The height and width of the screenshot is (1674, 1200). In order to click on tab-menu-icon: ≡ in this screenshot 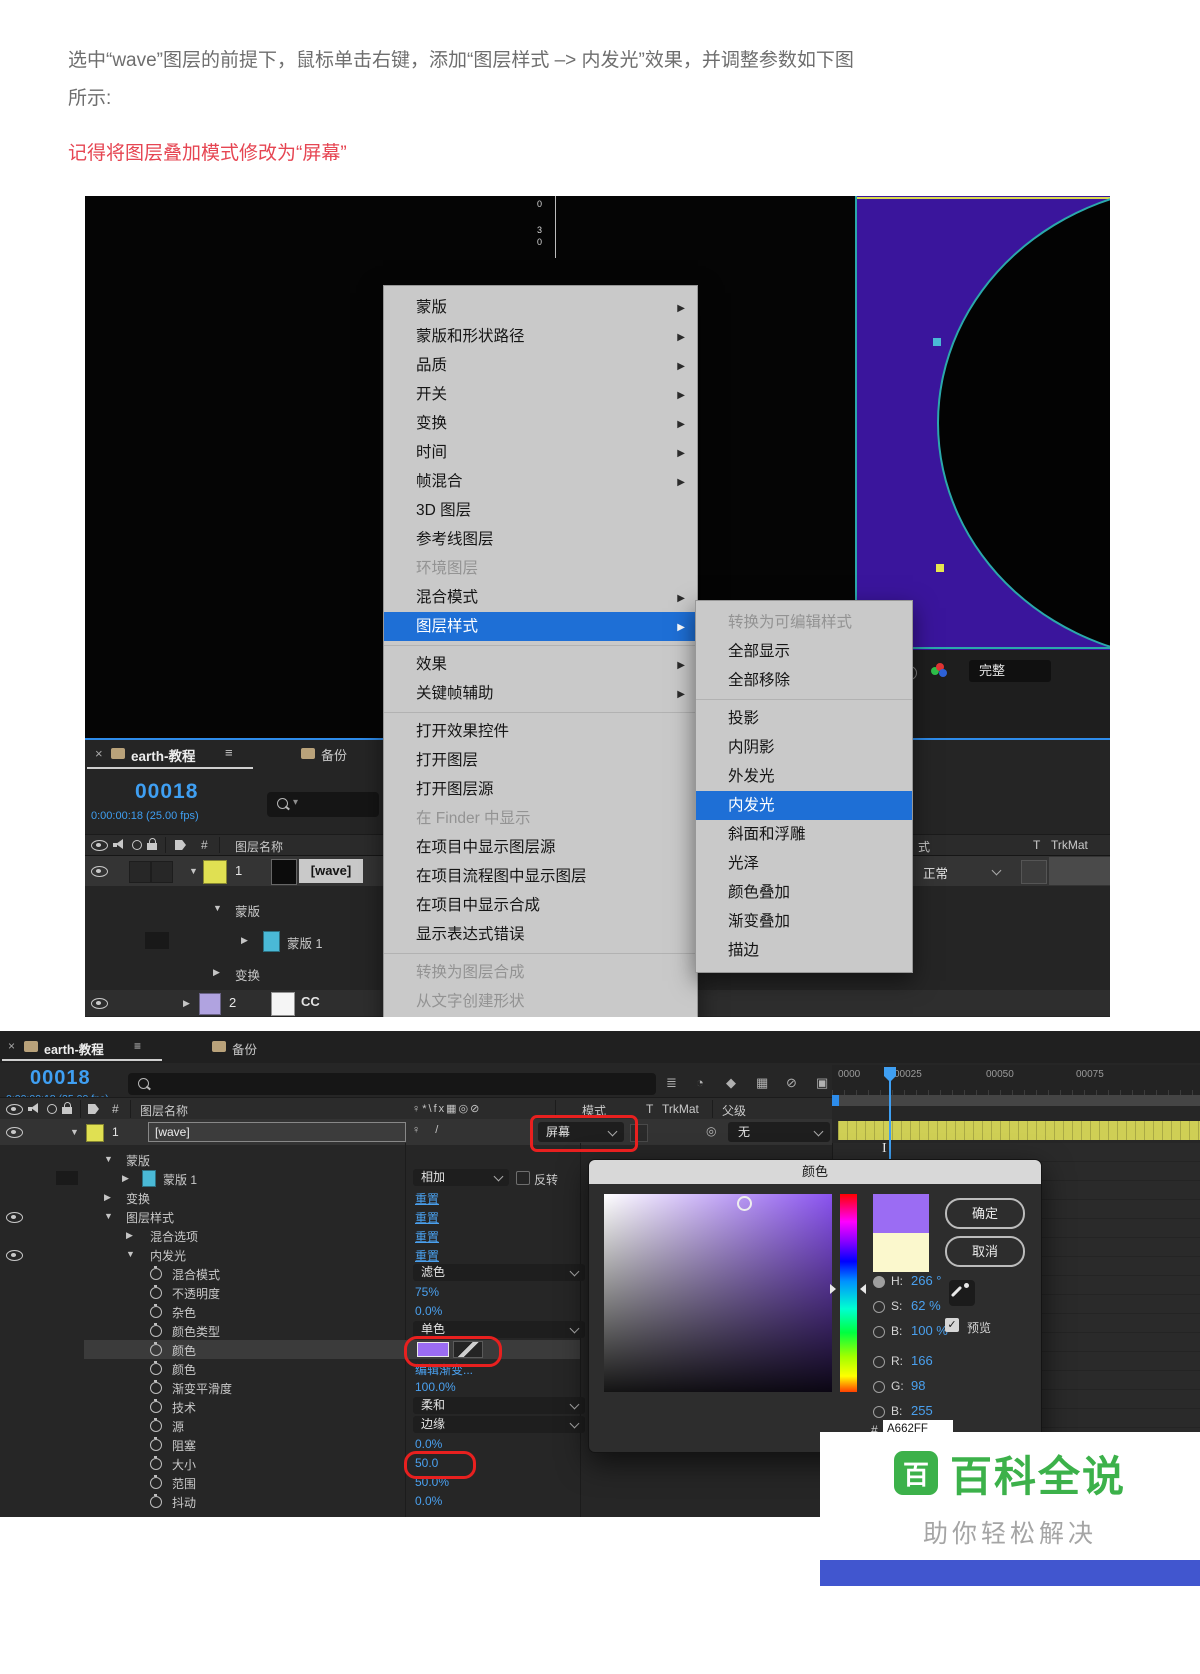, I will do `click(229, 752)`.